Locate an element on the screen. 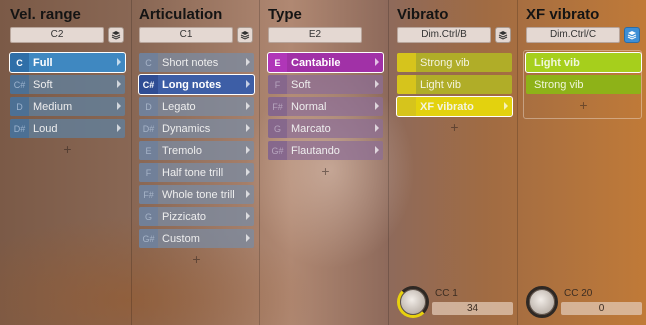  vibrato-title: Vibrato is located at coordinates (423, 14).